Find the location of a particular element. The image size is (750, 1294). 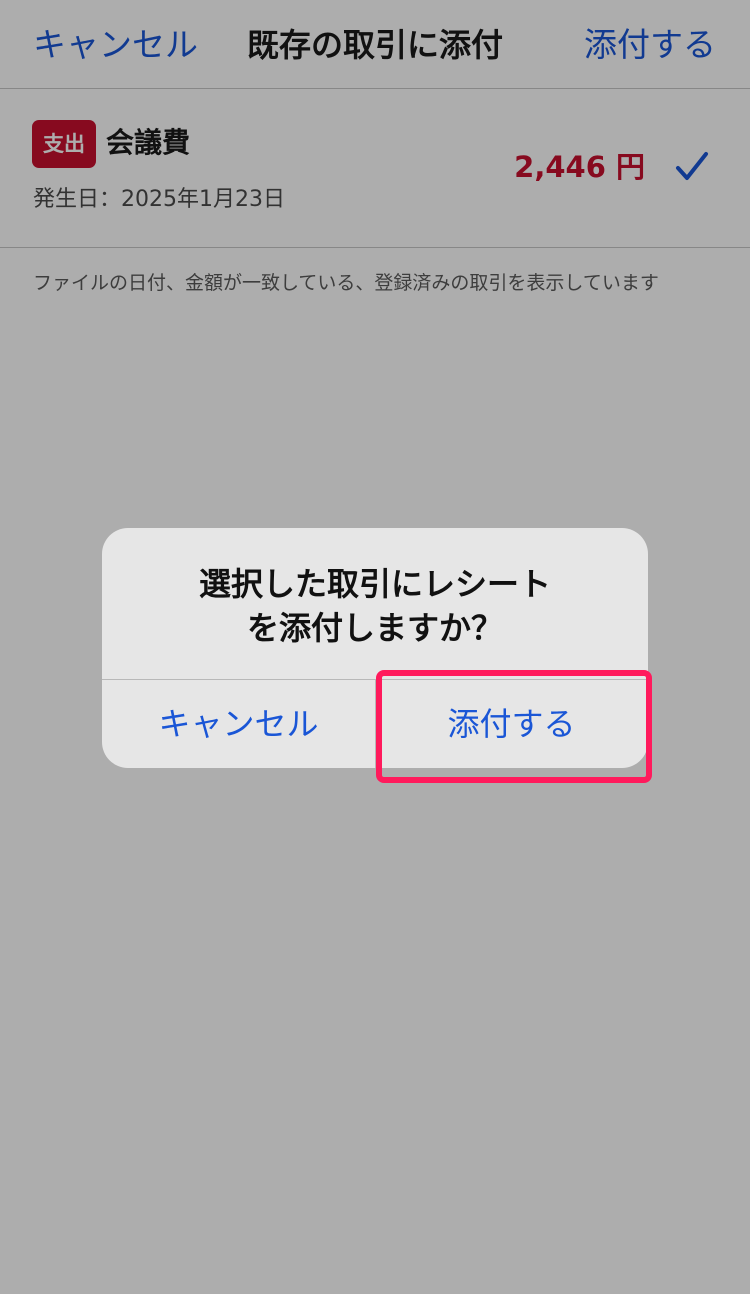

highlight-box is located at coordinates (514, 726).